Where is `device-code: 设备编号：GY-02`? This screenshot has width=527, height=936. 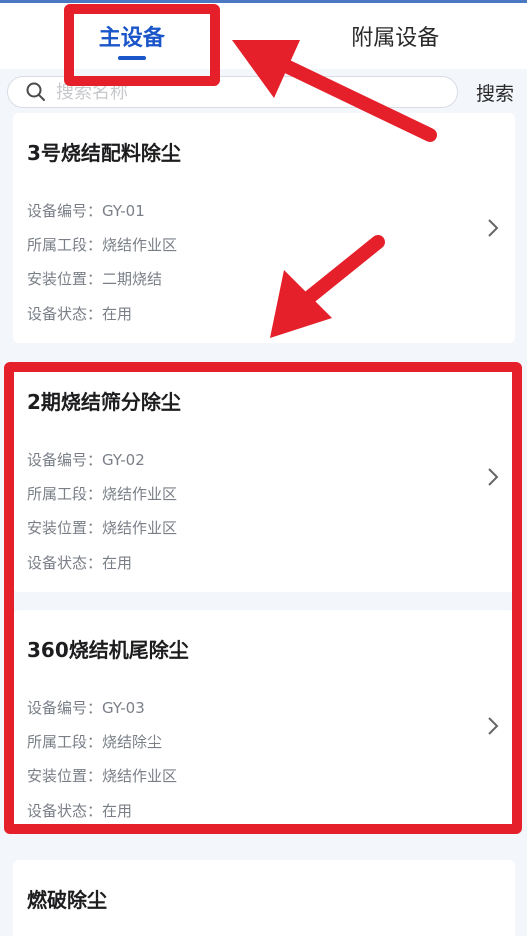 device-code: 设备编号：GY-02 is located at coordinates (86, 460).